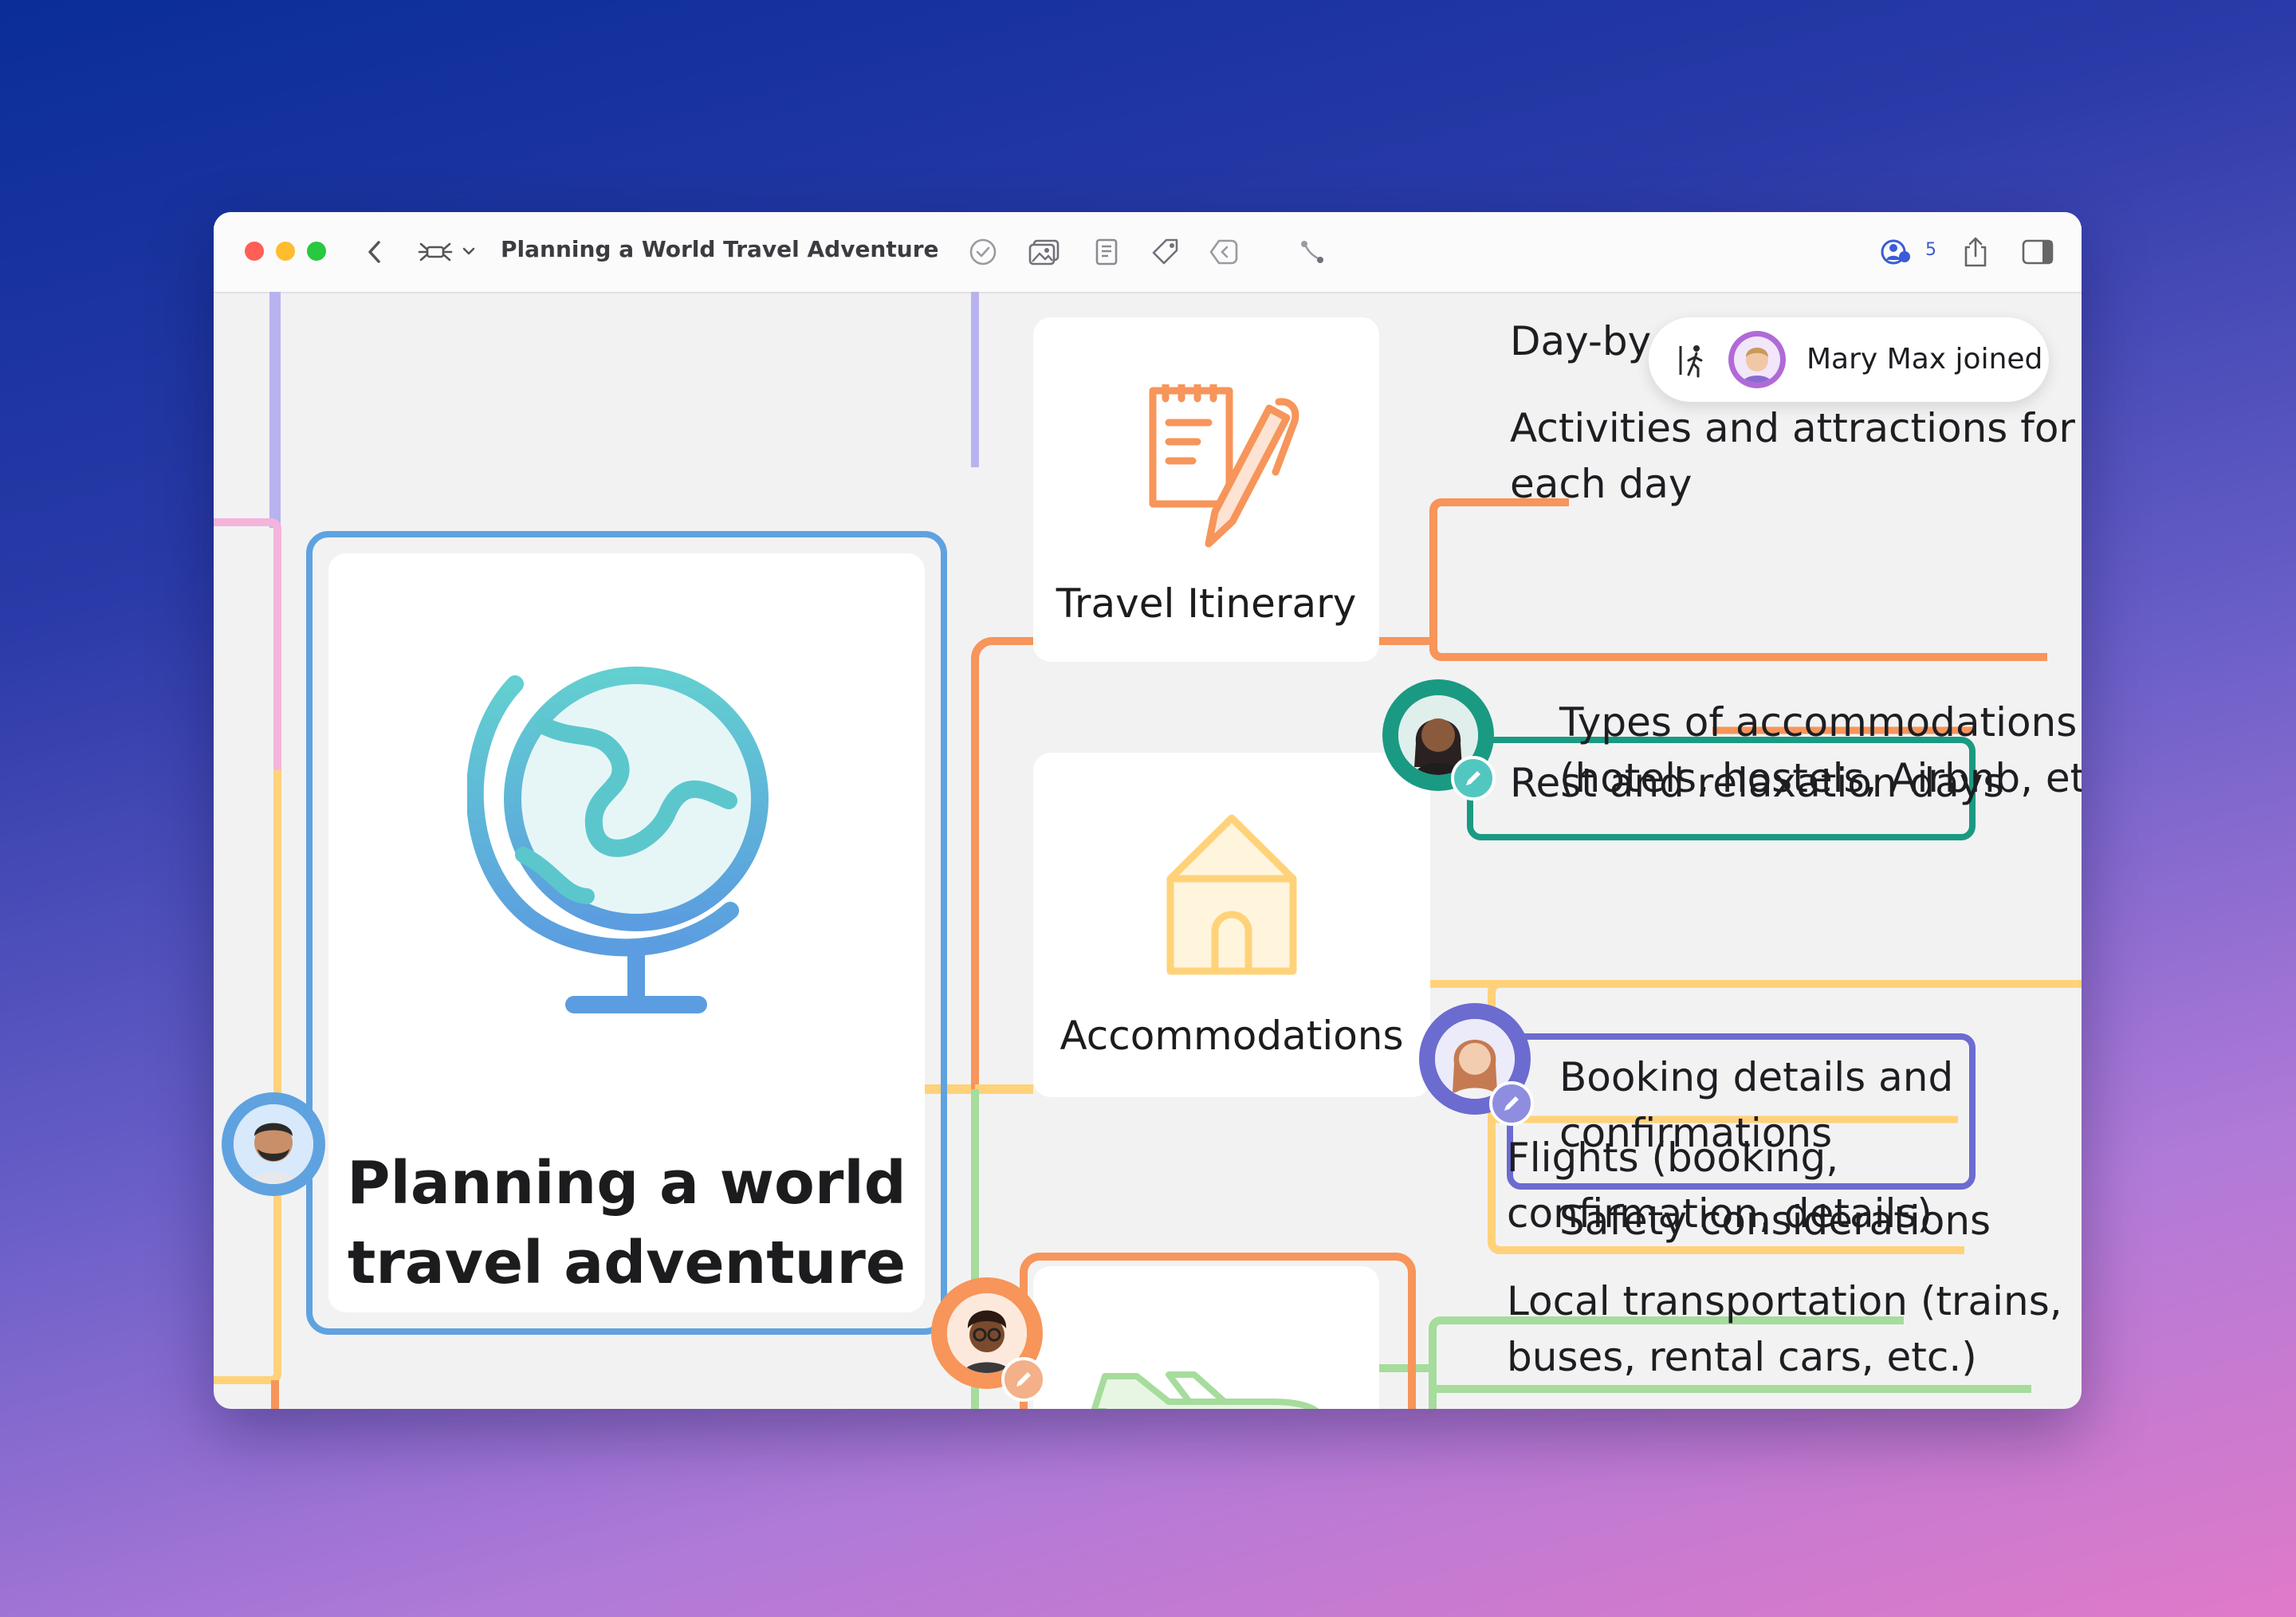 Image resolution: width=2296 pixels, height=1617 pixels. I want to click on collaborator-joined-toast: Mary Max joined, so click(1849, 359).